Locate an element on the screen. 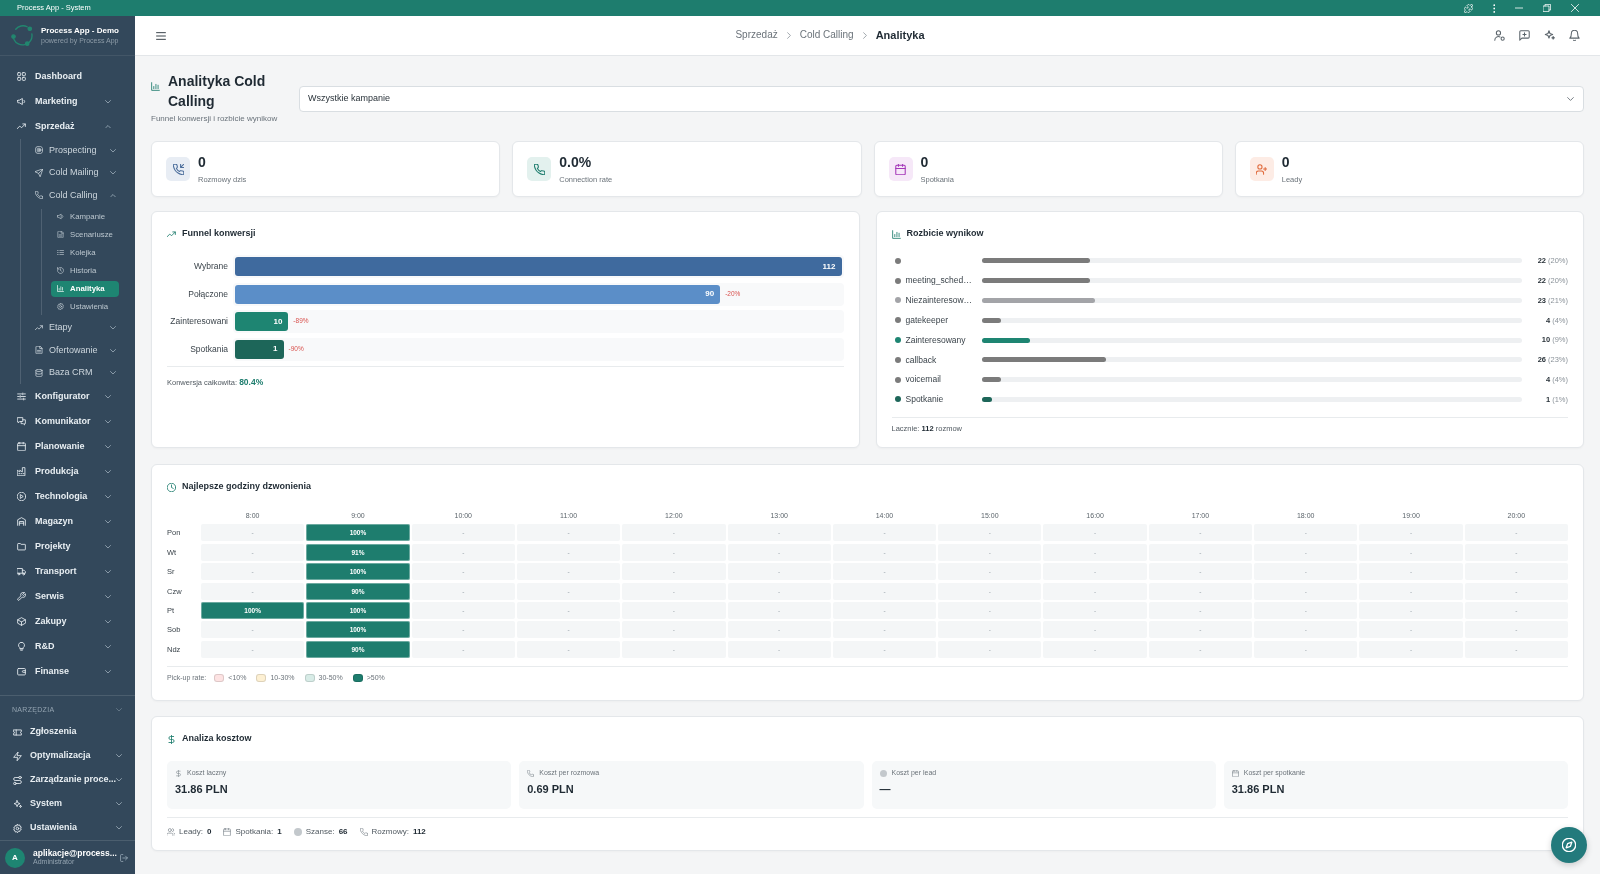  restore-icon is located at coordinates (1547, 8).